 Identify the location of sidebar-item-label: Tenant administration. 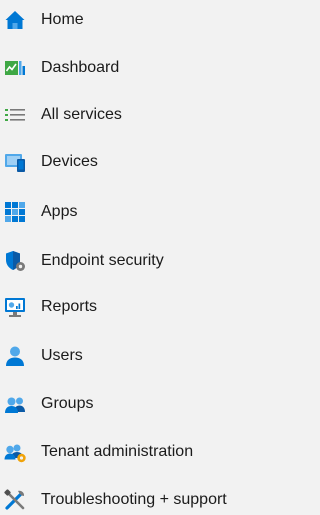
(117, 451).